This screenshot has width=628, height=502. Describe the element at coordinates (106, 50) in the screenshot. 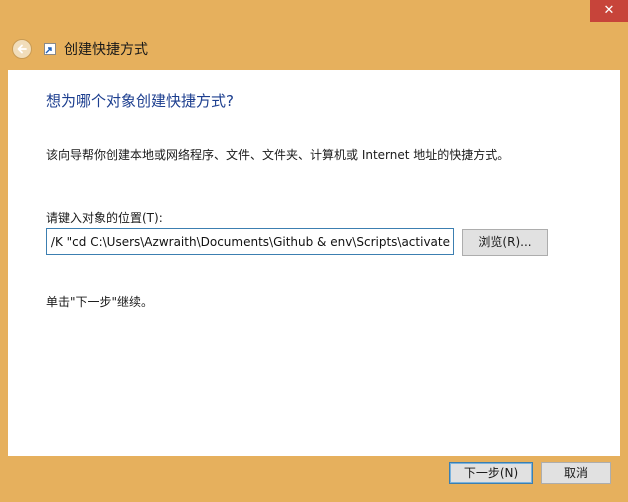

I see `wizard-title: 创建快捷方式` at that location.